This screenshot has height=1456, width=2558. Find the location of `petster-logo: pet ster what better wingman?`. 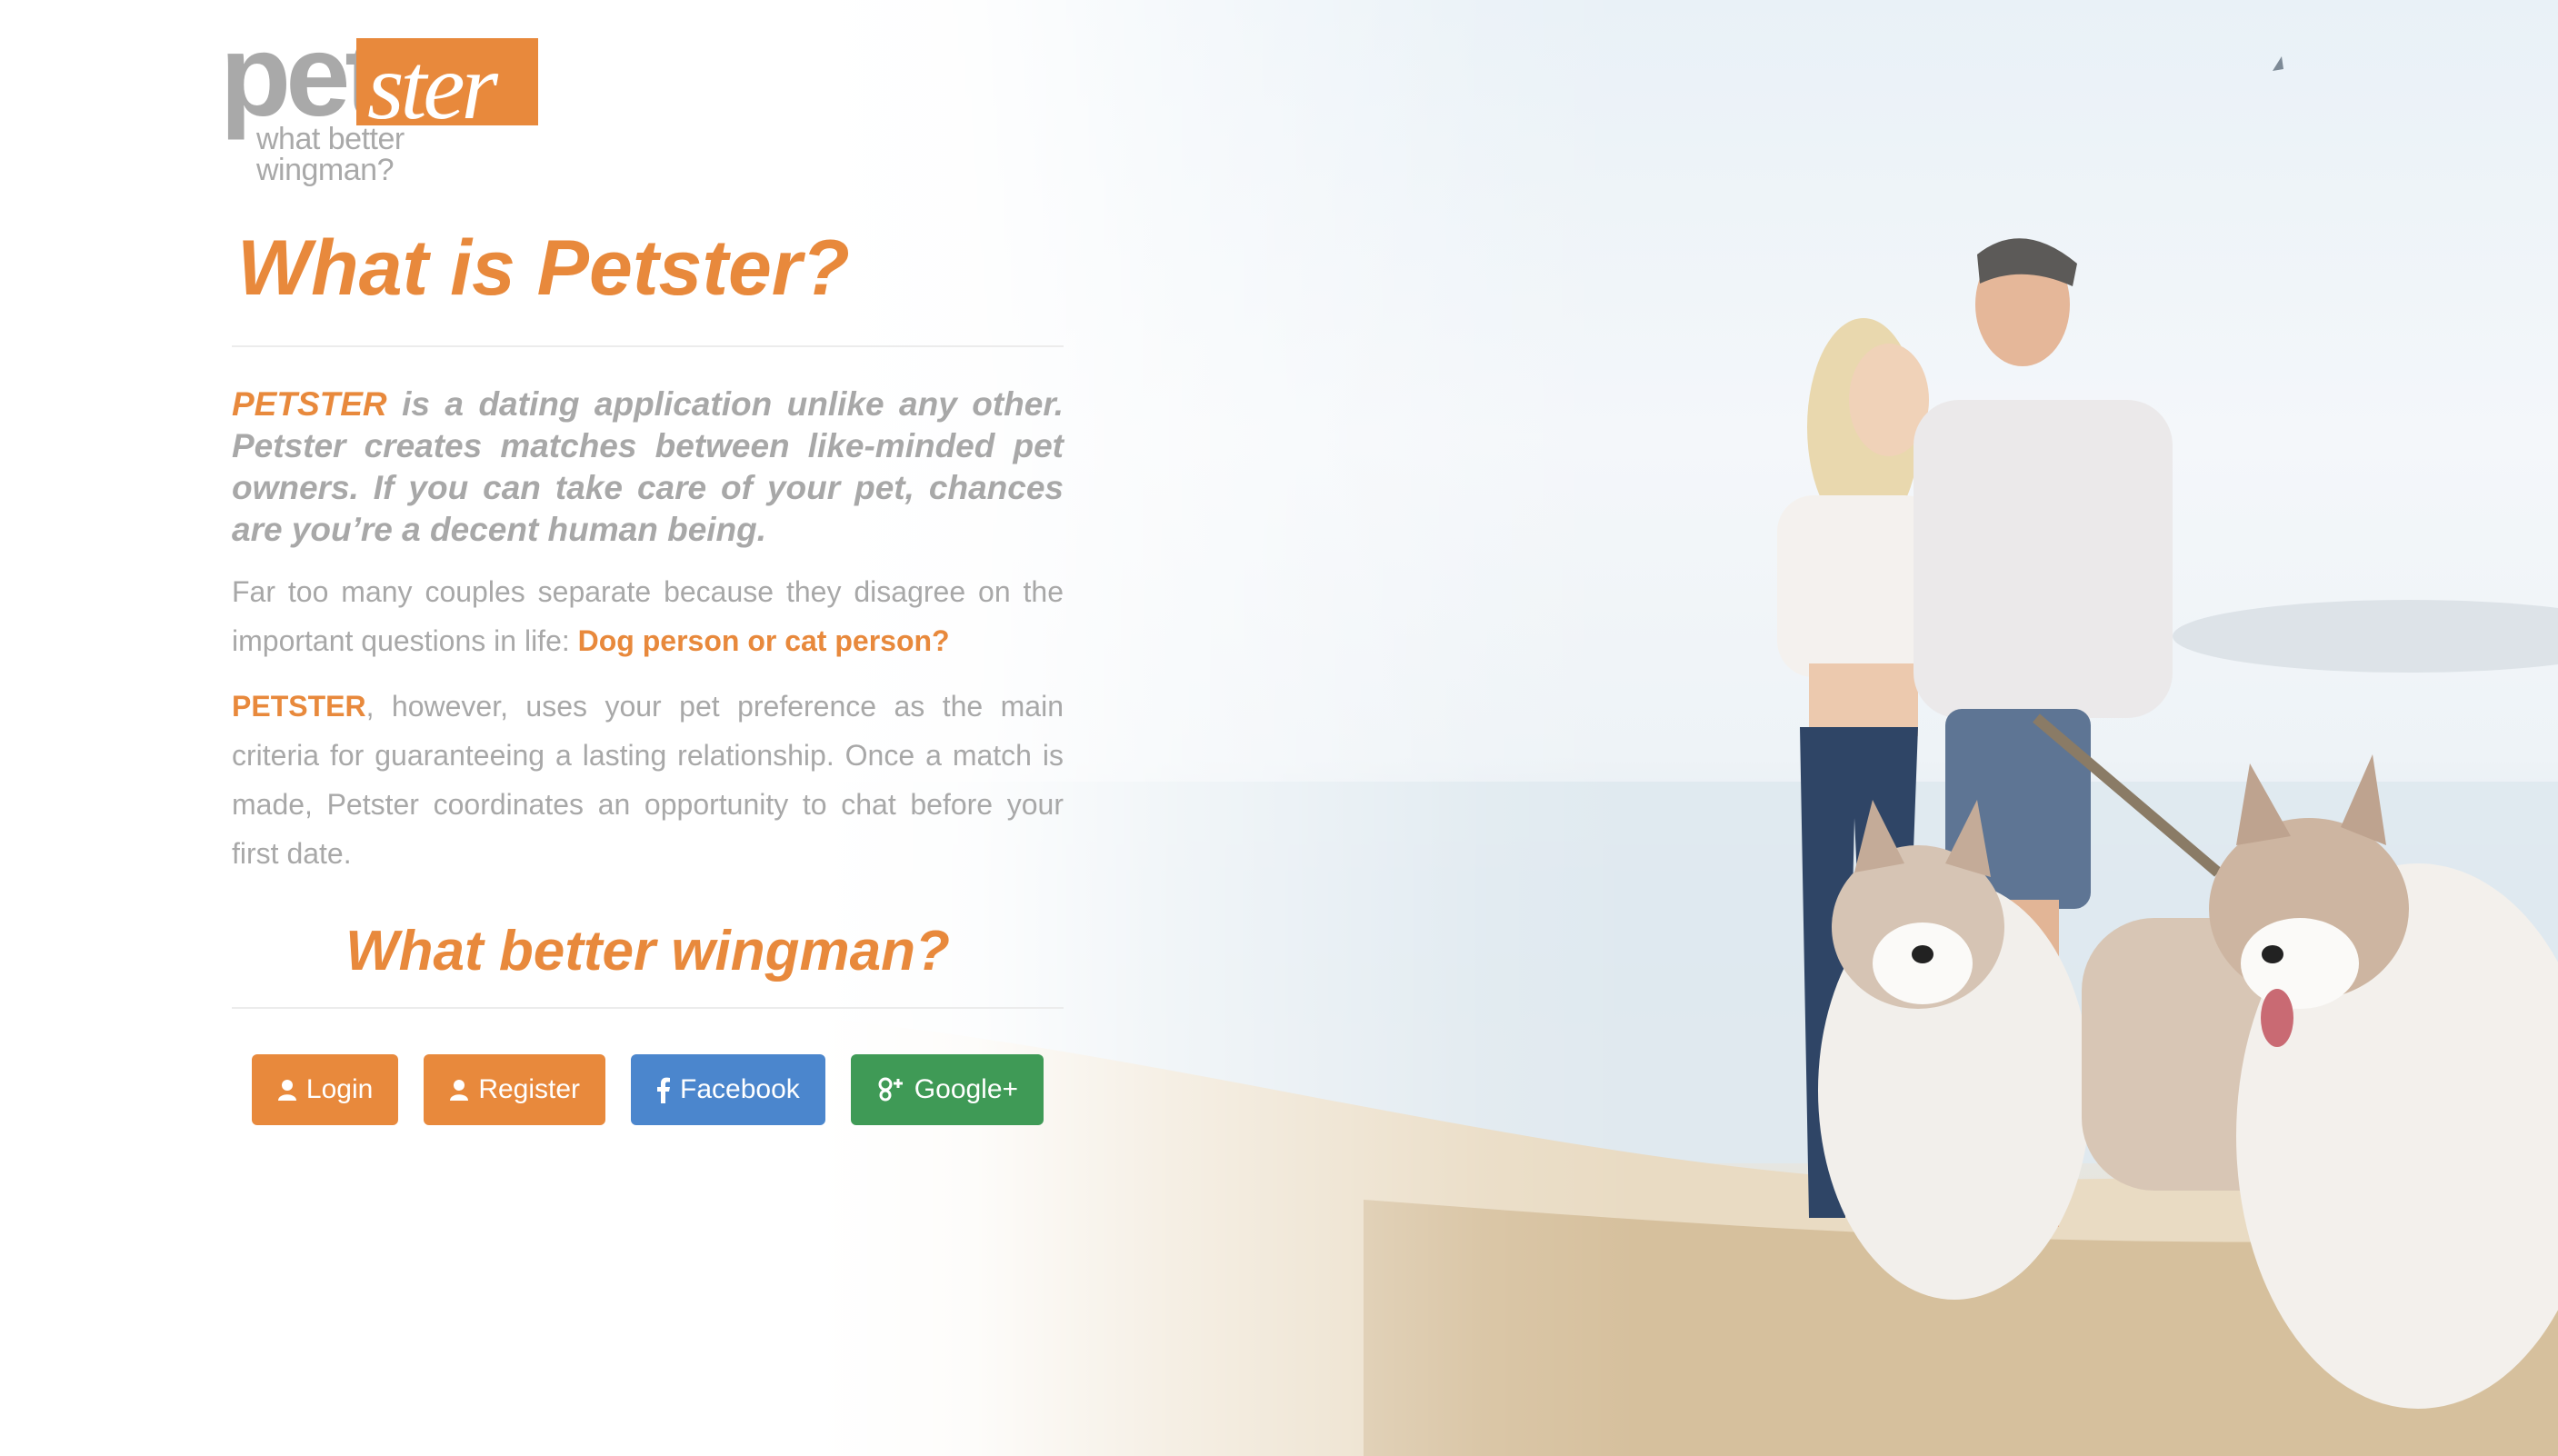

petster-logo: pet ster what better wingman? is located at coordinates (383, 102).